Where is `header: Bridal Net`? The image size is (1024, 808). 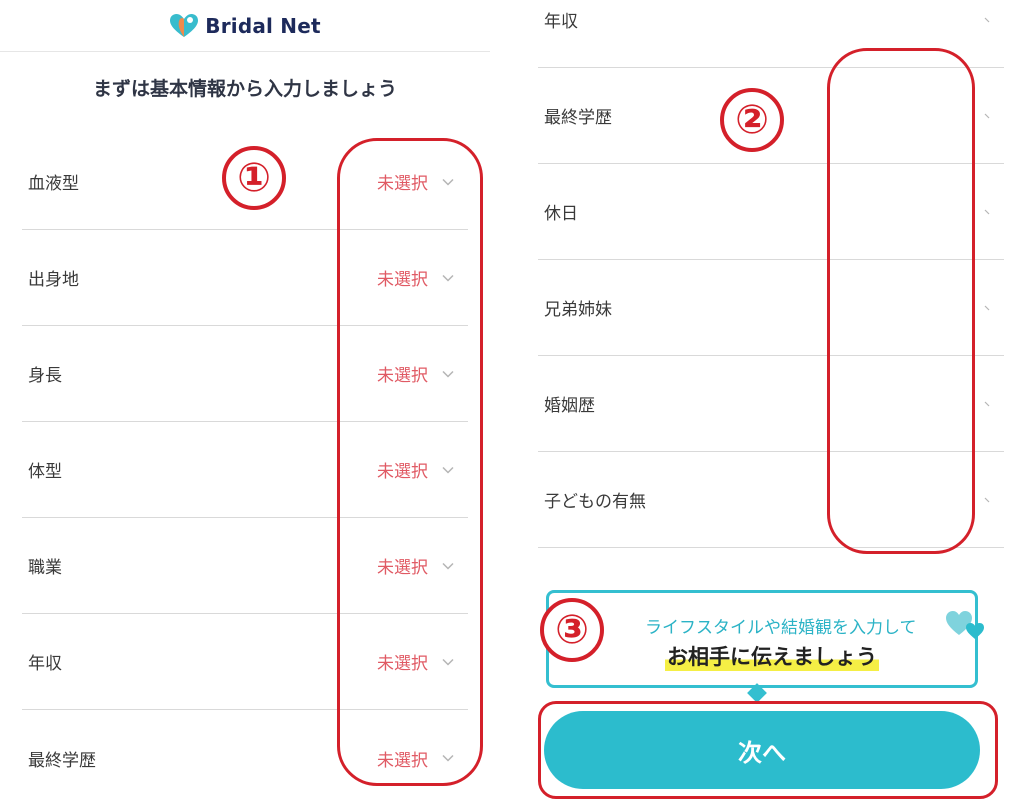 header: Bridal Net is located at coordinates (245, 26).